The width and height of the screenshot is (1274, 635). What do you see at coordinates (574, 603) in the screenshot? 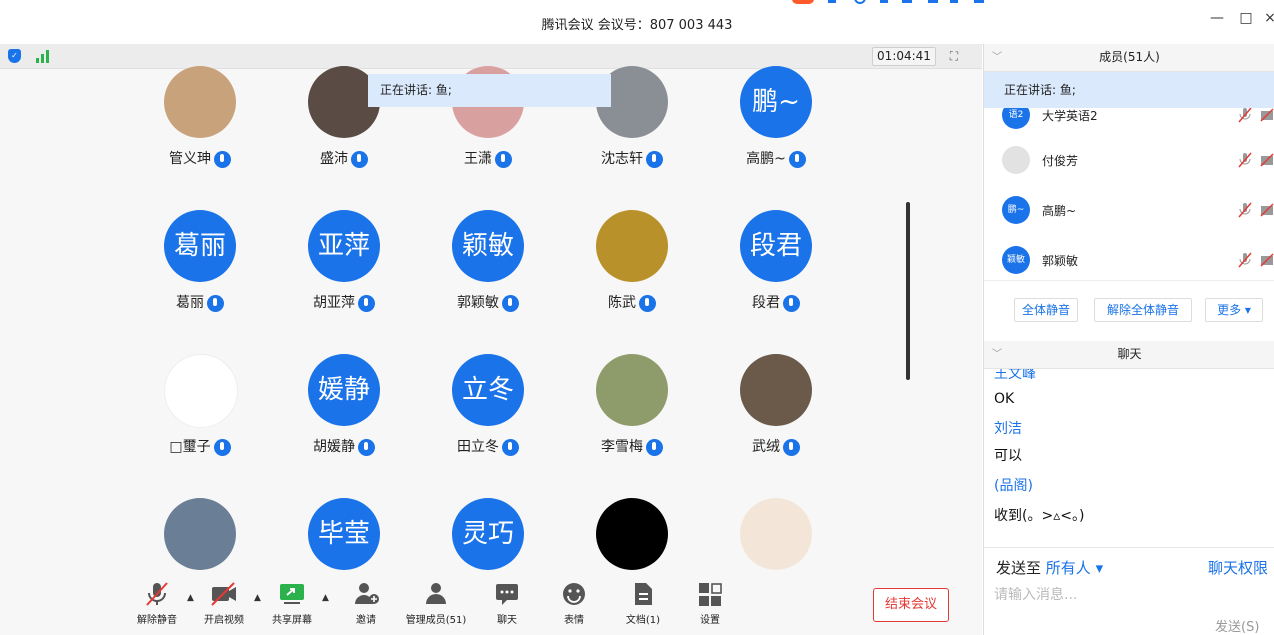
I see `emoji-button: 表情` at bounding box center [574, 603].